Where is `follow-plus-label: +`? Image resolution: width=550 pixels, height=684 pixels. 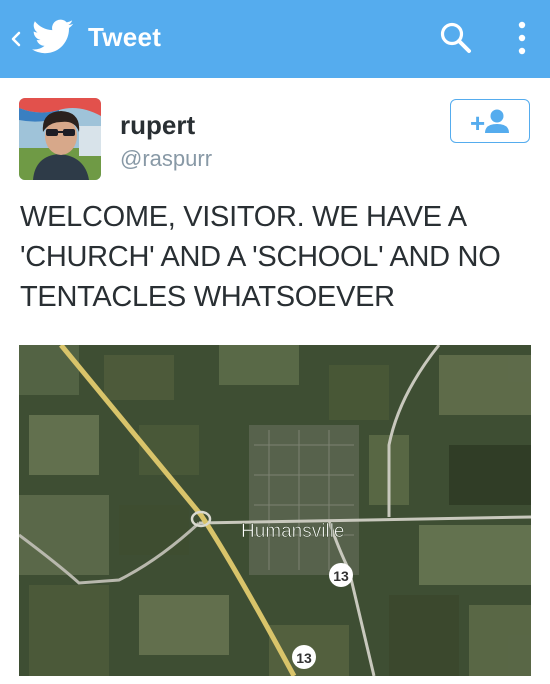 follow-plus-label: + is located at coordinates (477, 123).